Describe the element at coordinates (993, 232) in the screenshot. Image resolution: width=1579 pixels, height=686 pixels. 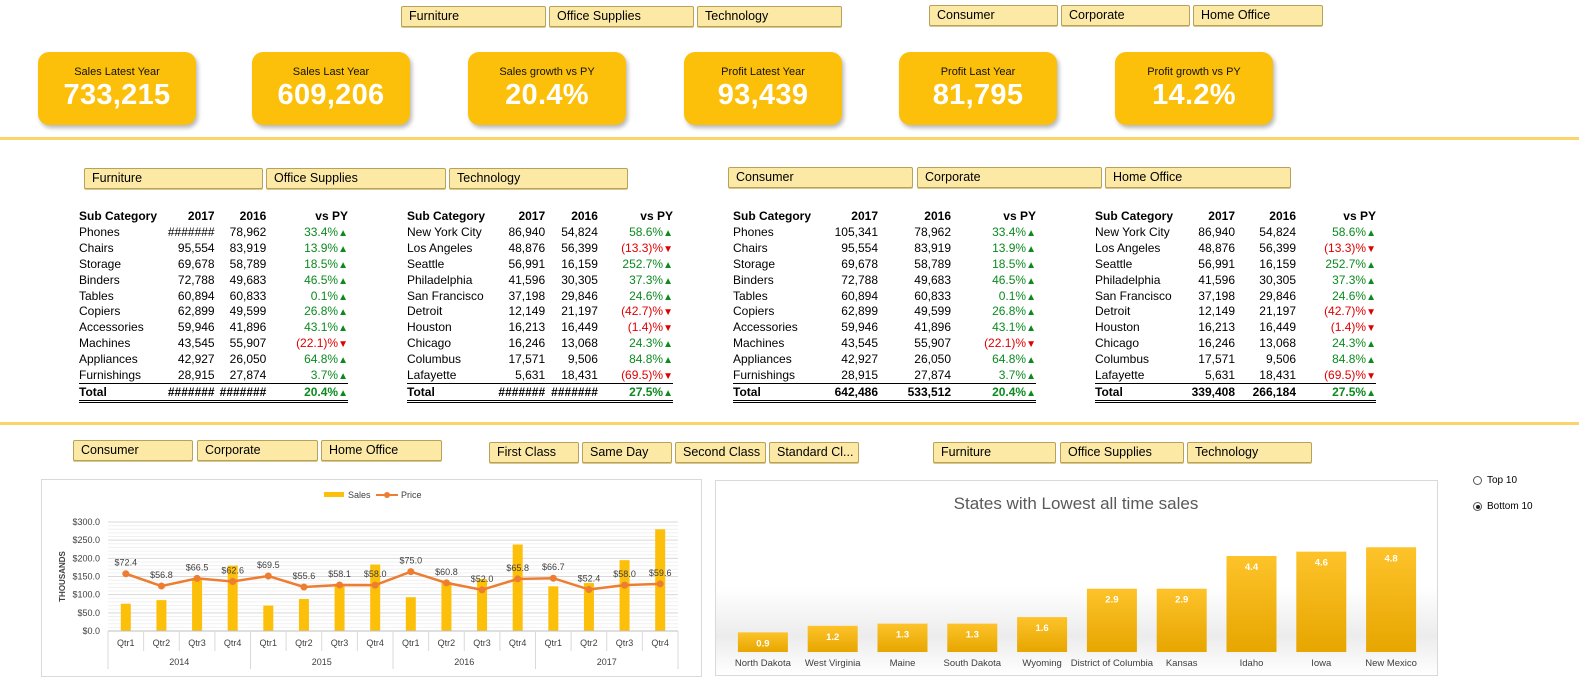
I see `change-up-cell: 33.4%` at that location.